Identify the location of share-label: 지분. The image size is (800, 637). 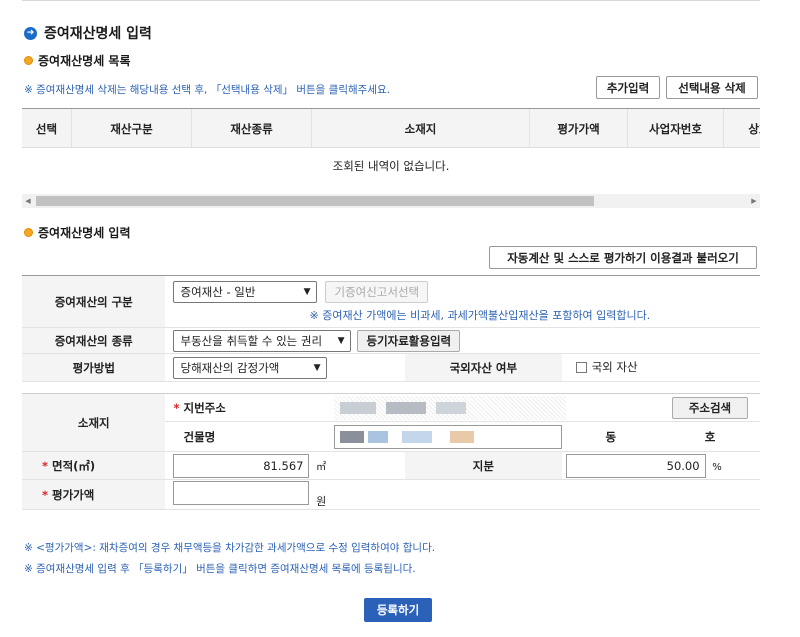
(483, 465).